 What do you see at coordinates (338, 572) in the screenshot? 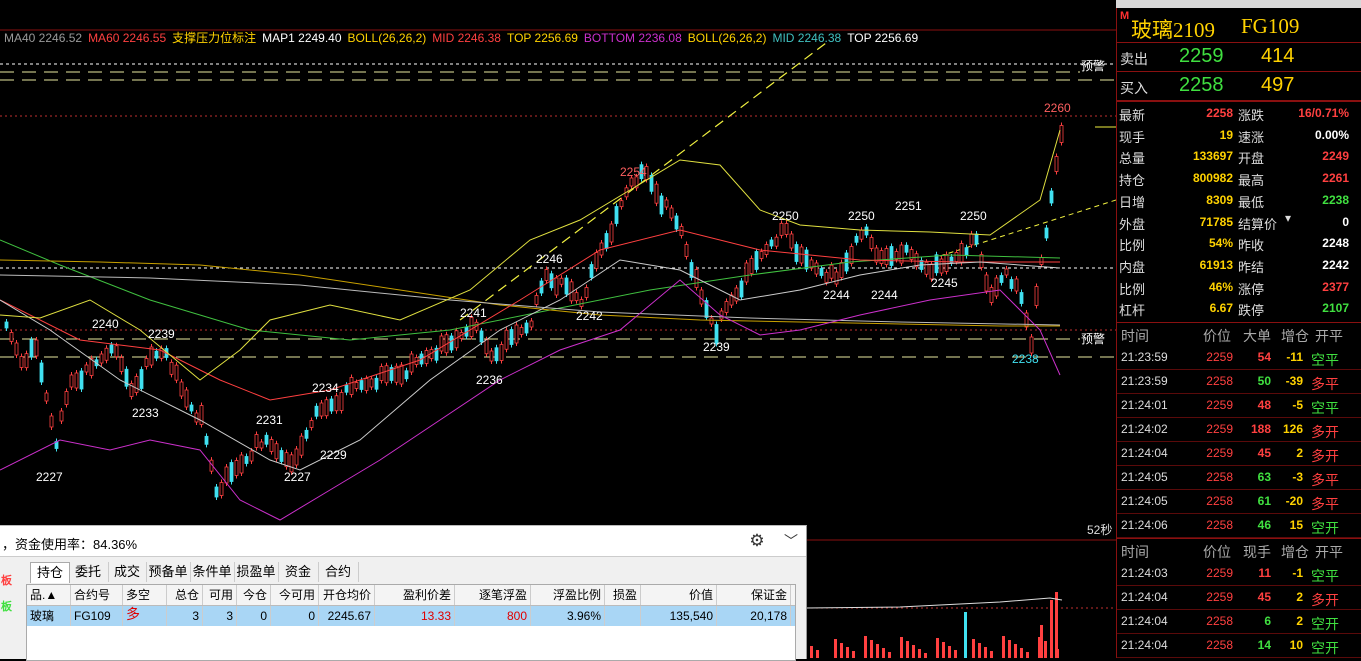
I see `tab-7: 合约` at bounding box center [338, 572].